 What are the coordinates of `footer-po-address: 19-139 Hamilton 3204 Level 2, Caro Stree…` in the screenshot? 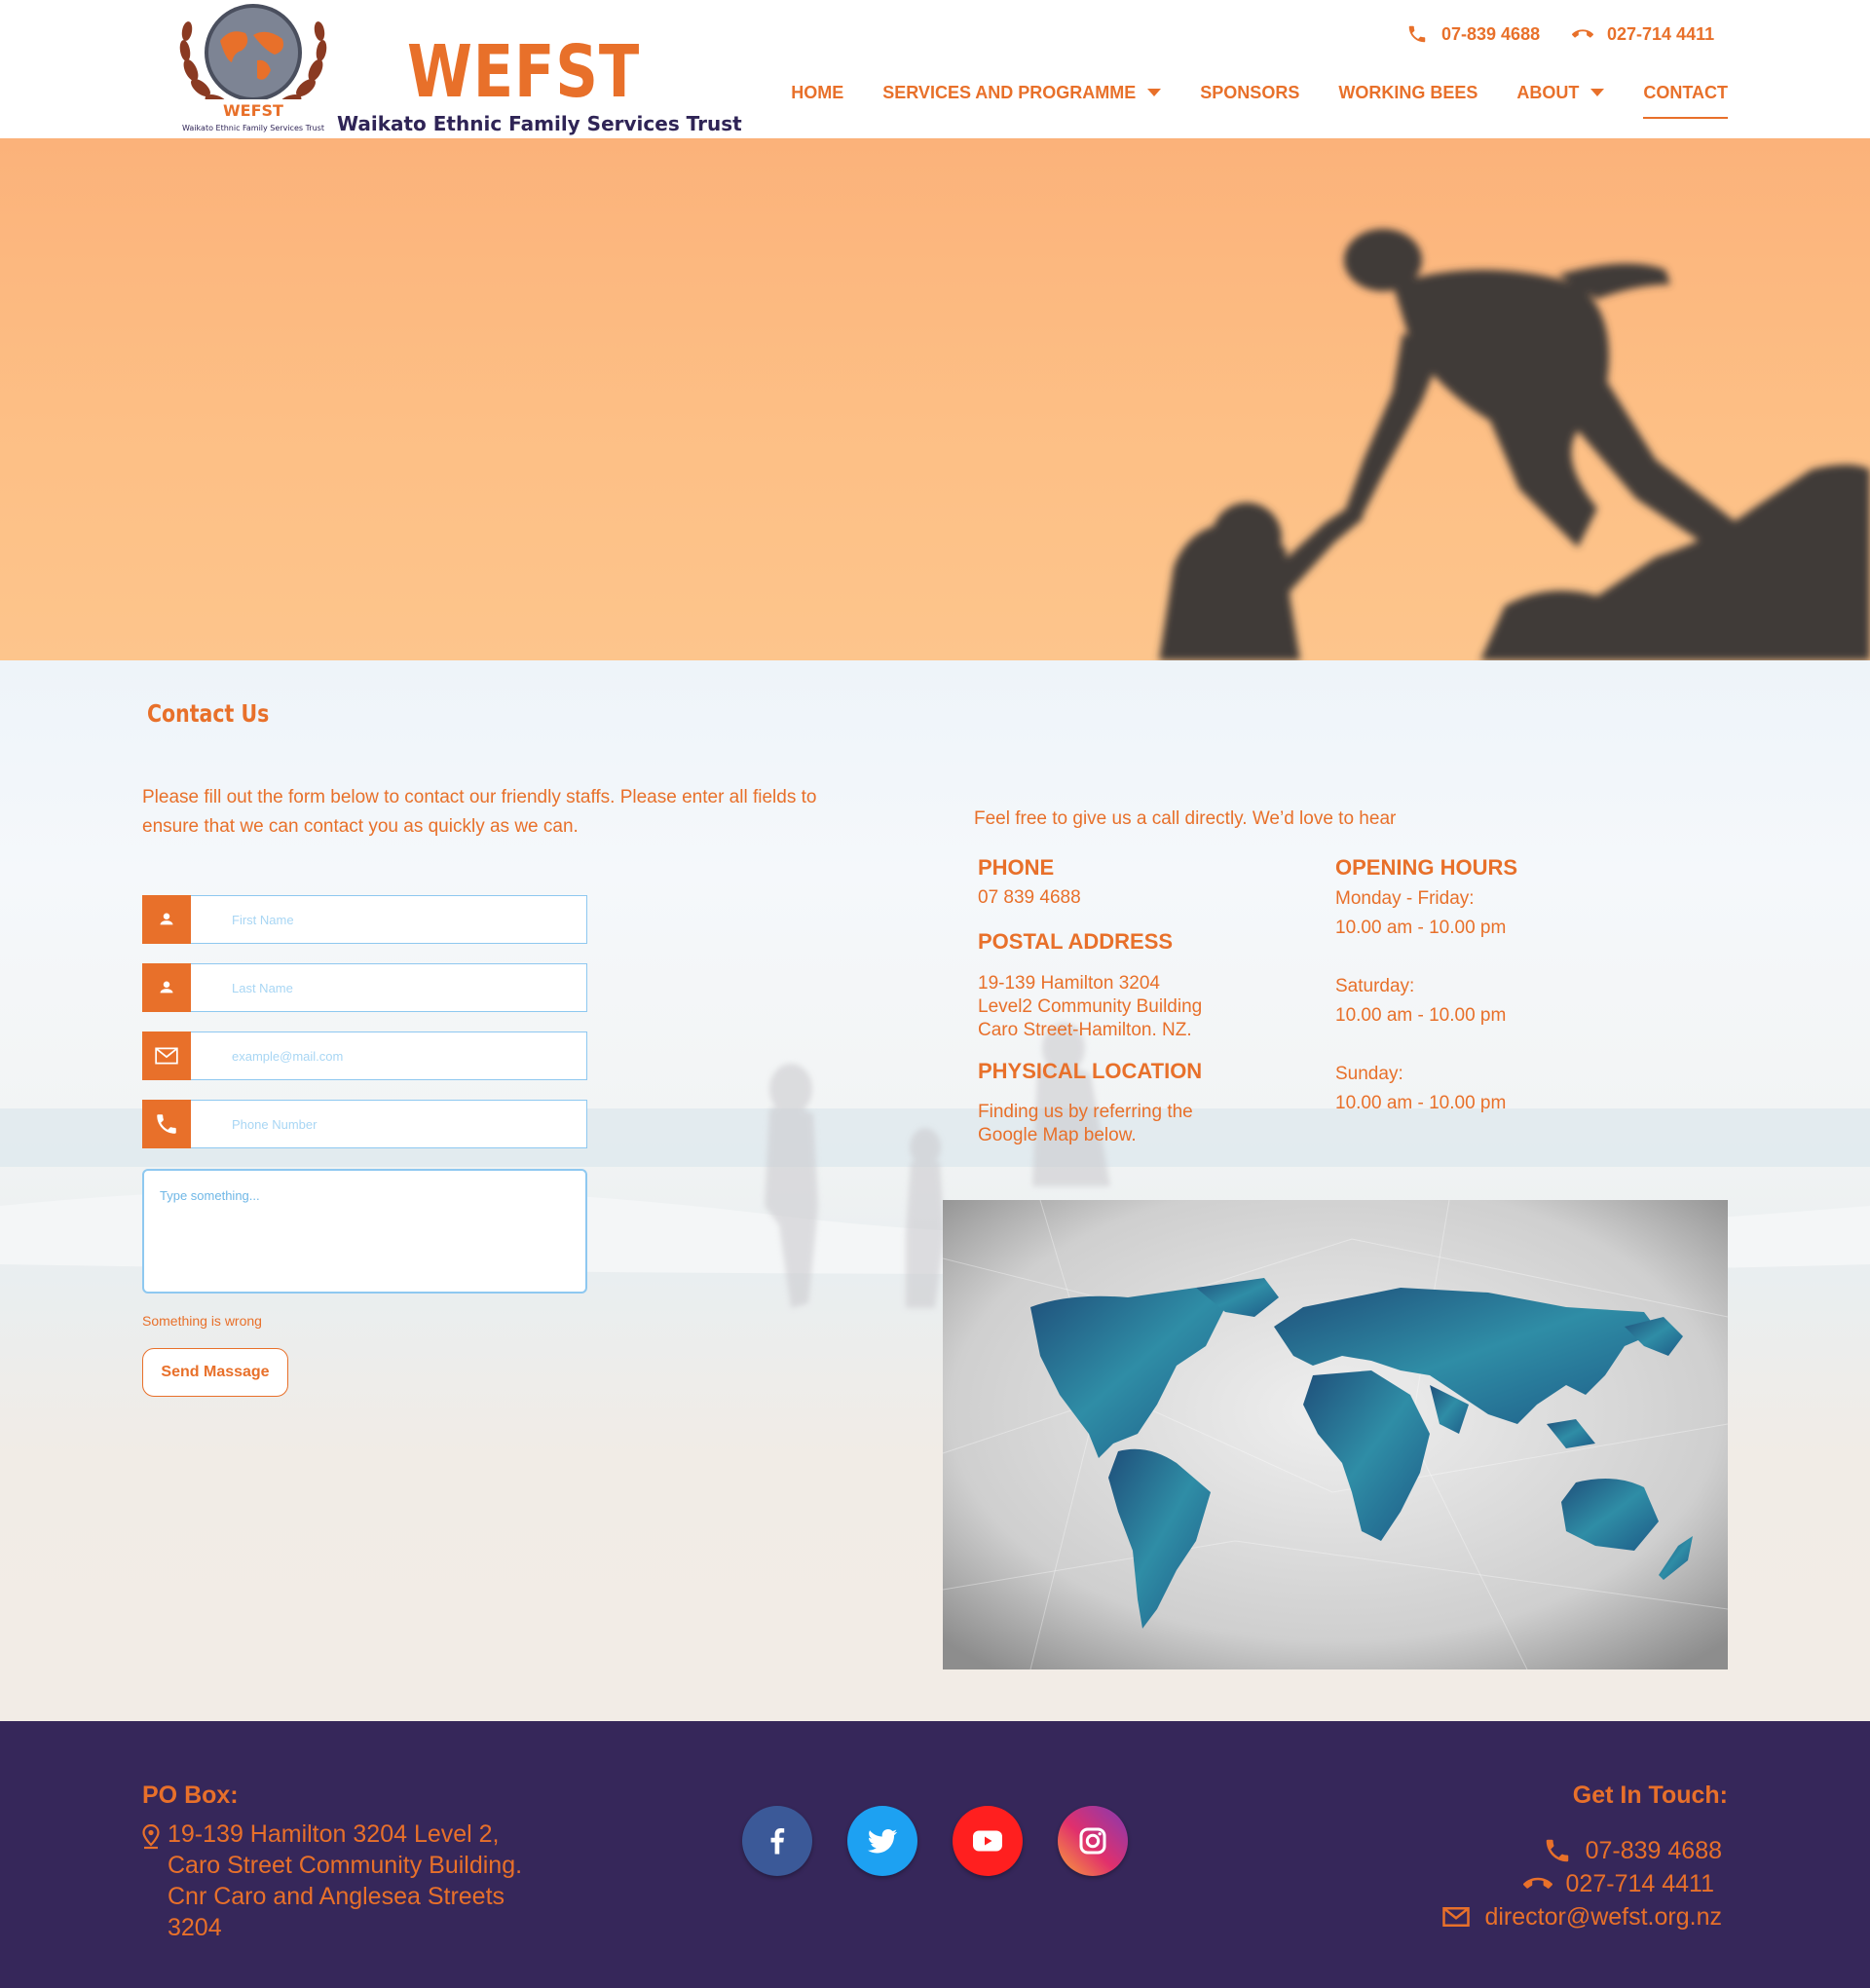 It's located at (340, 1881).